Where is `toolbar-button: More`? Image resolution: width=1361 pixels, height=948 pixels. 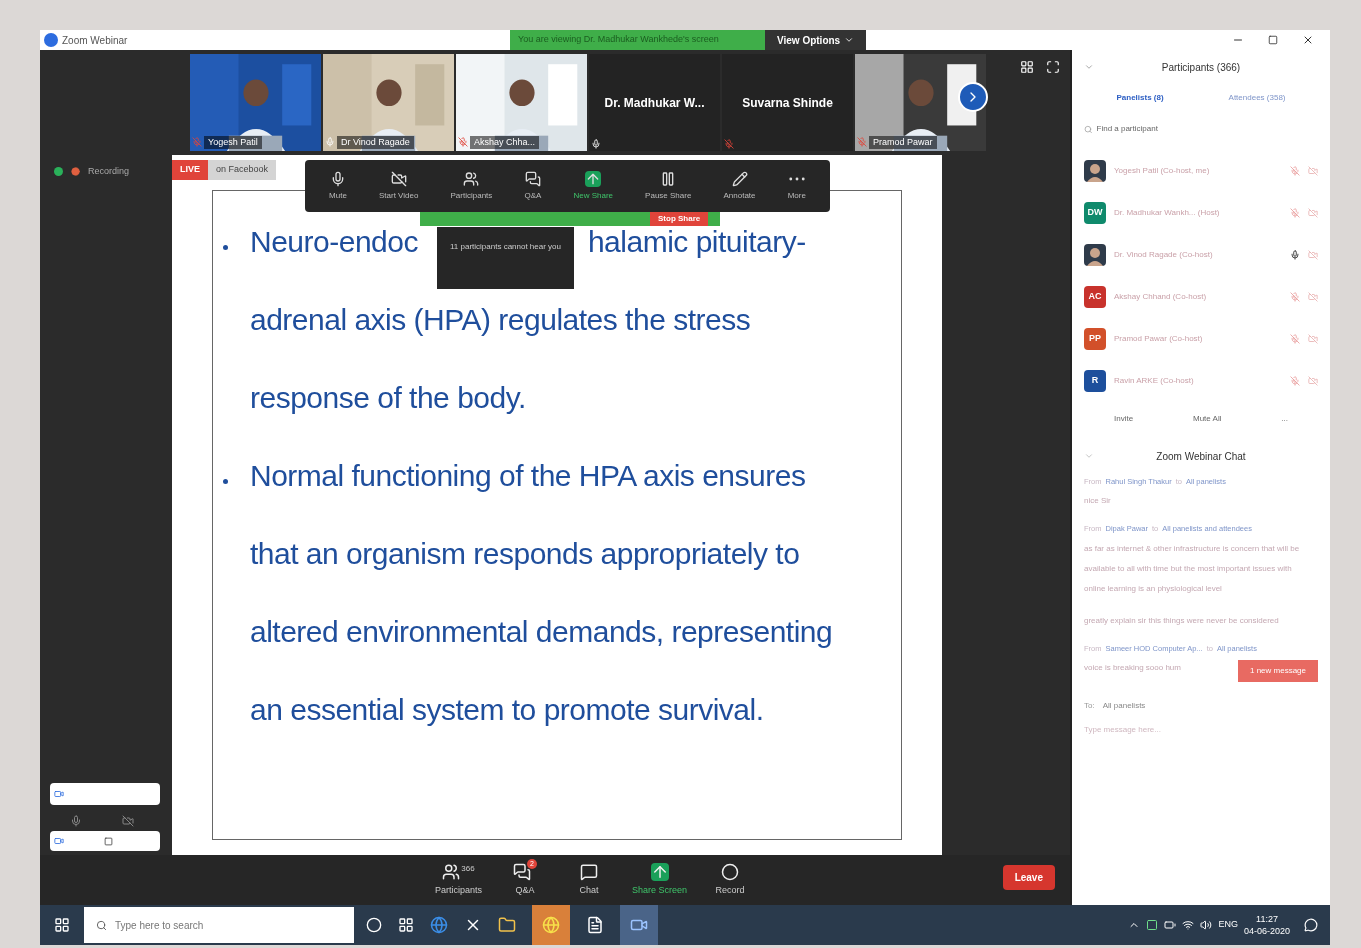
toolbar-button: More is located at coordinates (796, 186).